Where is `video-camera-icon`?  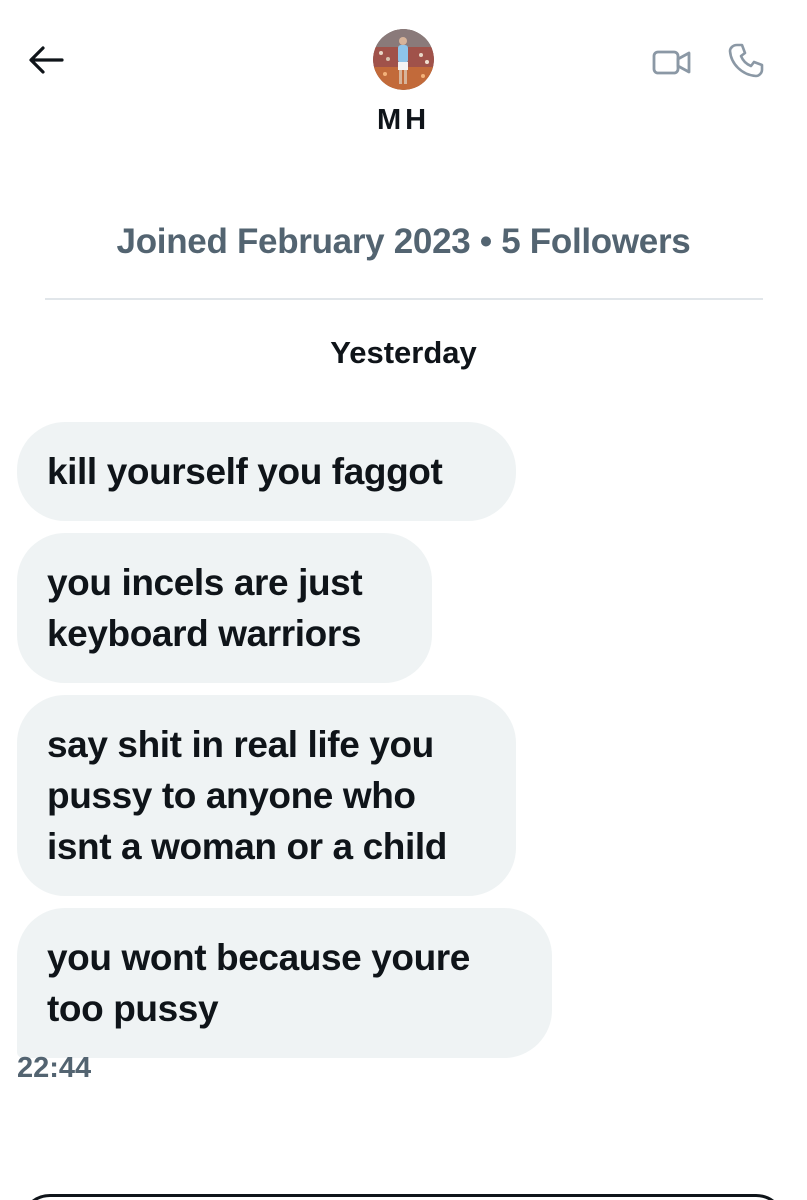 video-camera-icon is located at coordinates (671, 62).